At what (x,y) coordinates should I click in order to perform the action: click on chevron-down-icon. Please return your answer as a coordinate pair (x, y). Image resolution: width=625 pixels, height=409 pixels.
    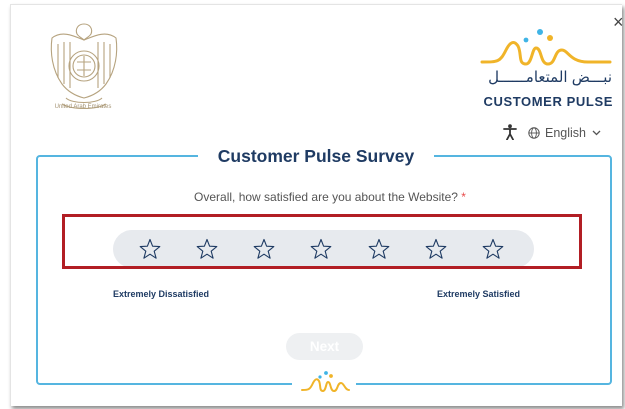
    Looking at the image, I should click on (596, 133).